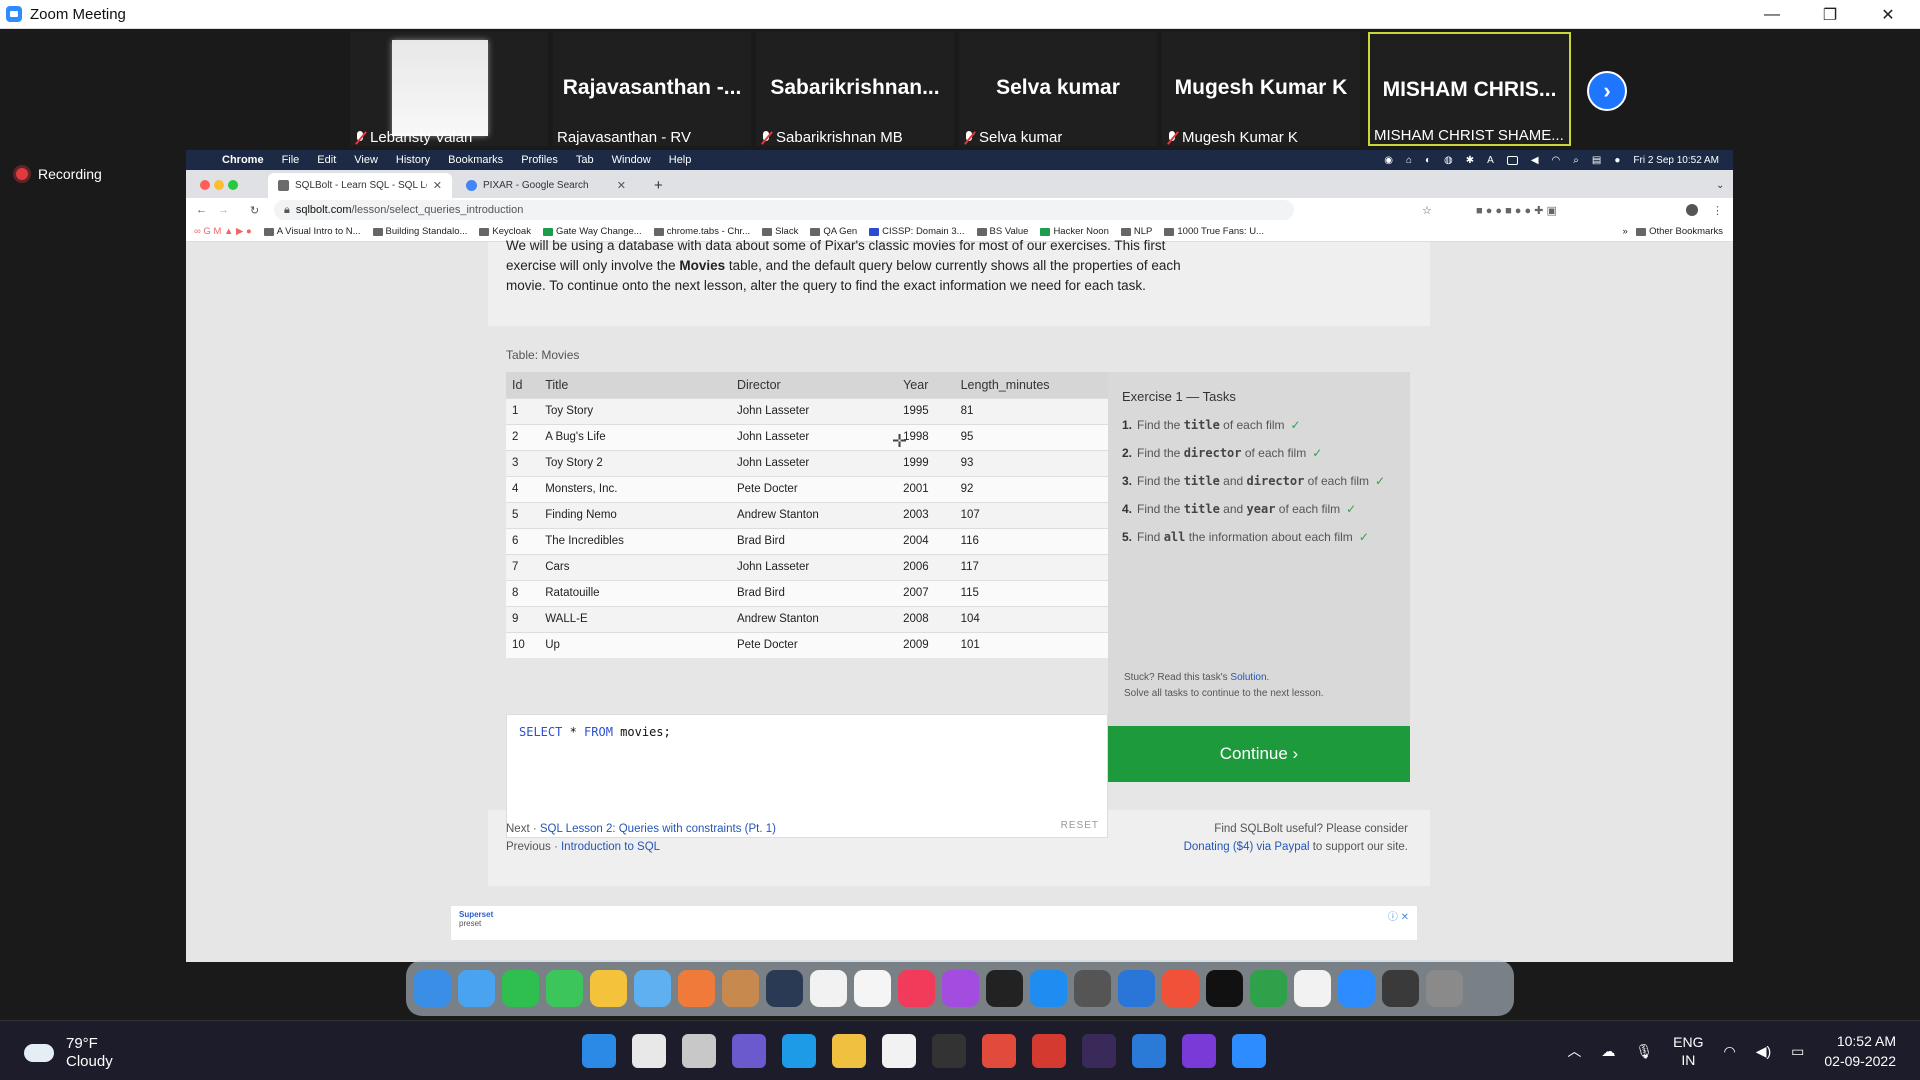  I want to click on menu-tab: Tab, so click(585, 160).